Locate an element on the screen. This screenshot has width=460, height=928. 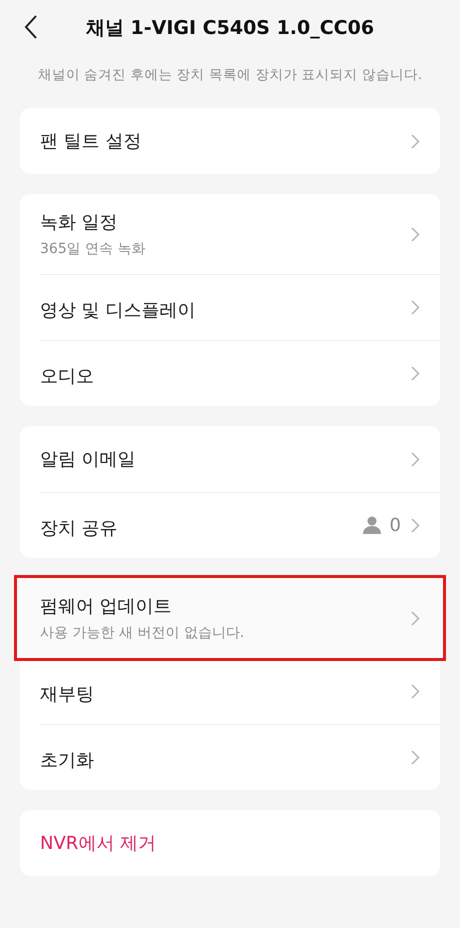
row-label: 알림 이메일 is located at coordinates (88, 459).